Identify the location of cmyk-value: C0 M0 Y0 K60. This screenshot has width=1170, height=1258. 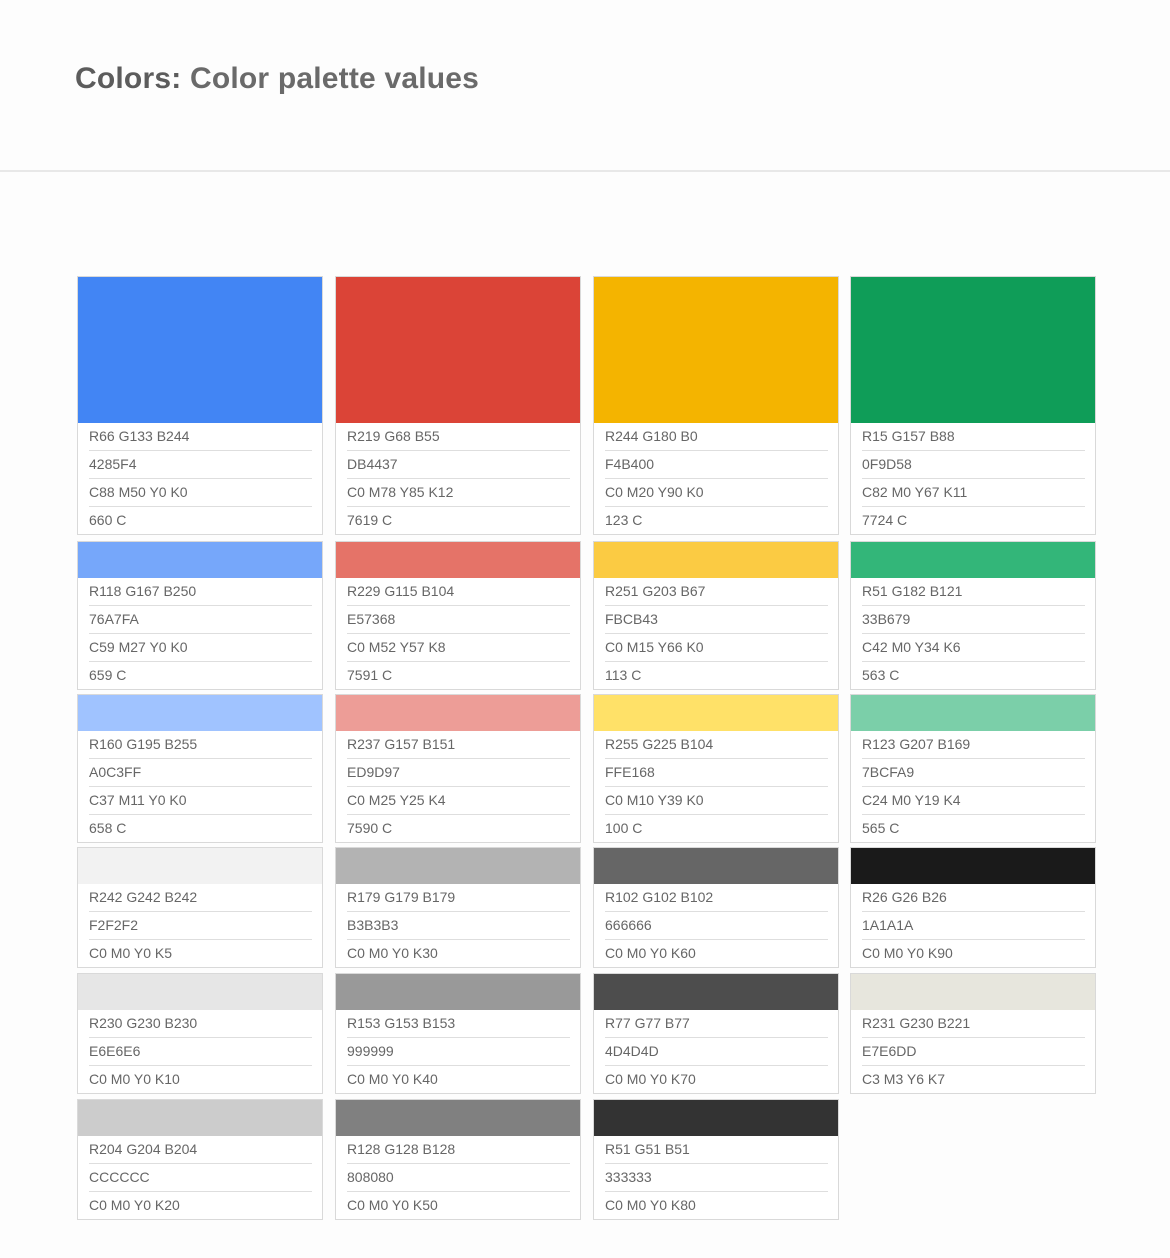
(650, 953).